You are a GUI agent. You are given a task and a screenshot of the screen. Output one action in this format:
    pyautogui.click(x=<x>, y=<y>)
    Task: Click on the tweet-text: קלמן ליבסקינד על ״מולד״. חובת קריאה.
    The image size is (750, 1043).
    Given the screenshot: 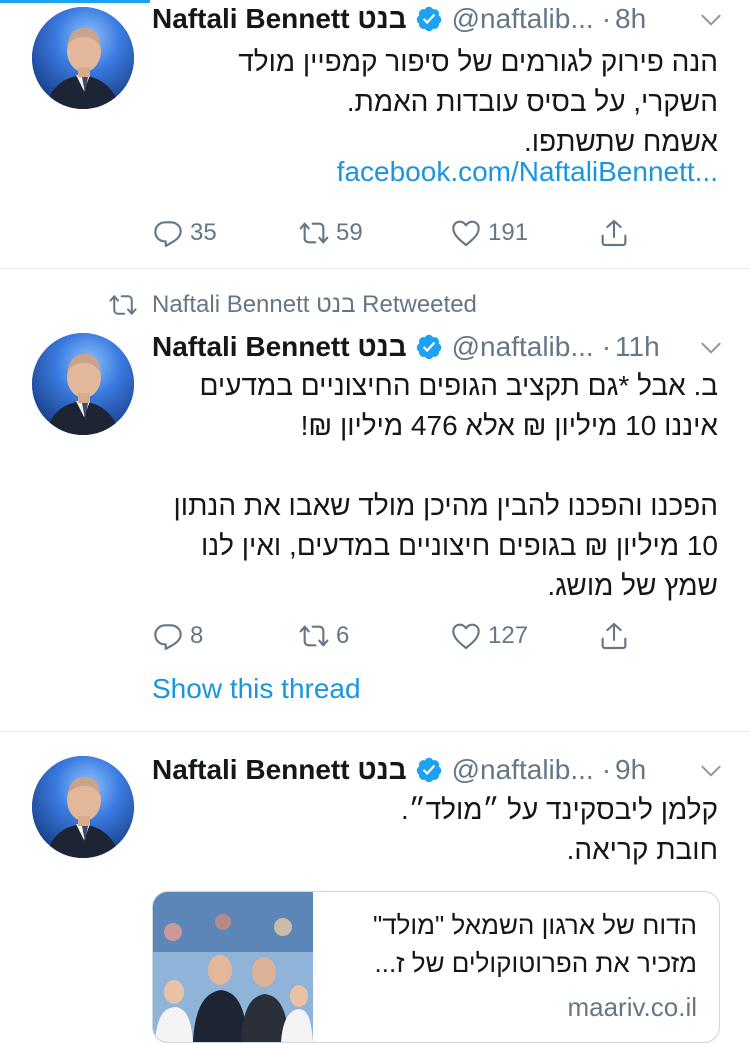 What is the action you would take?
    pyautogui.click(x=559, y=829)
    